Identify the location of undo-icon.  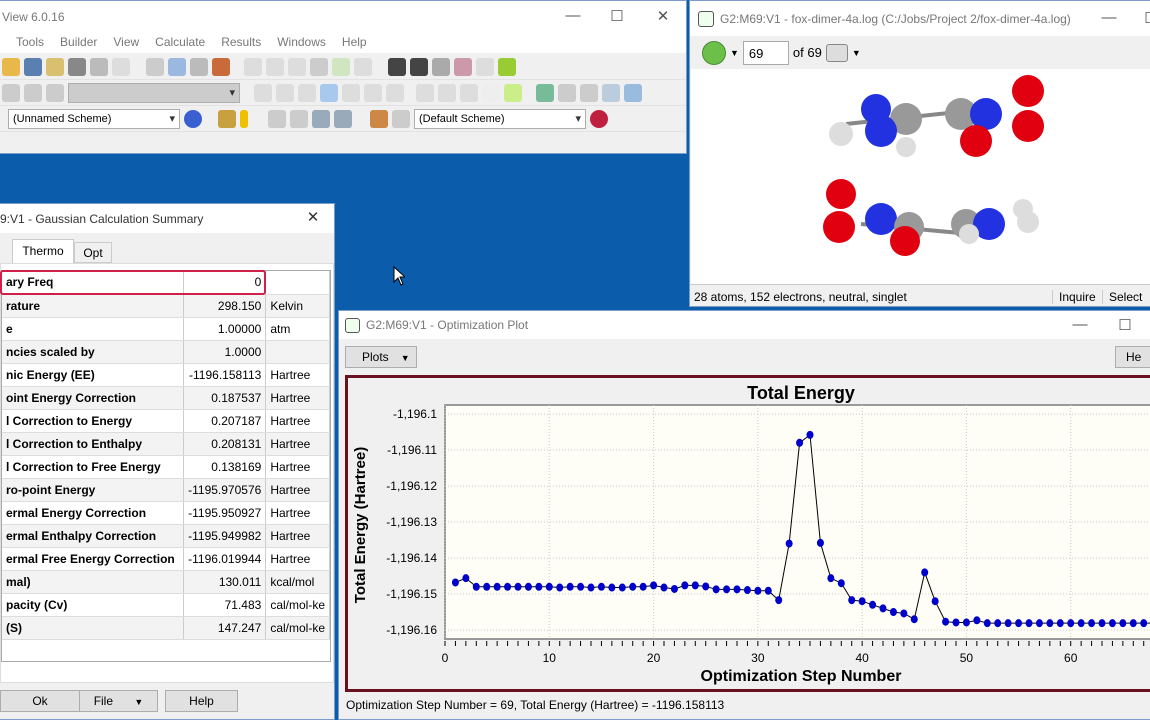
(253, 67).